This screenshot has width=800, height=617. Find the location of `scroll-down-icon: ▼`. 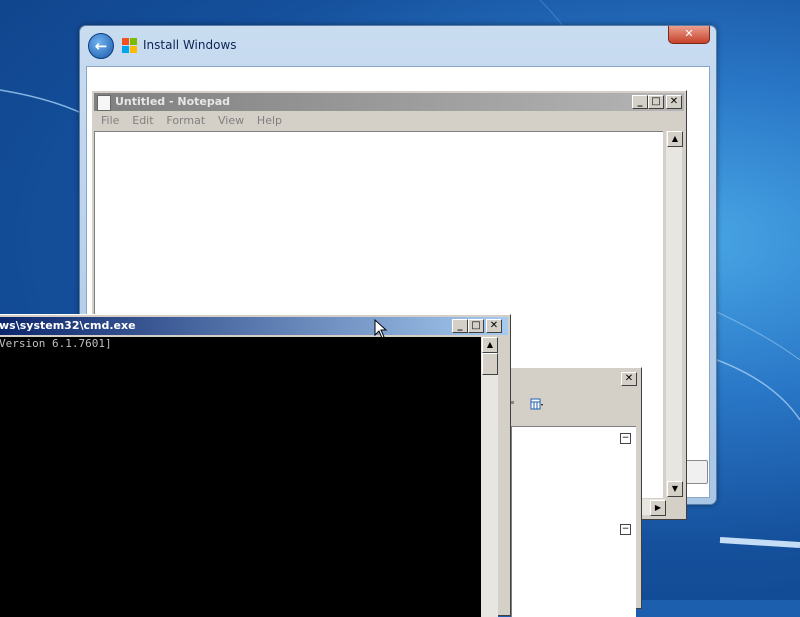

scroll-down-icon: ▼ is located at coordinates (675, 489).